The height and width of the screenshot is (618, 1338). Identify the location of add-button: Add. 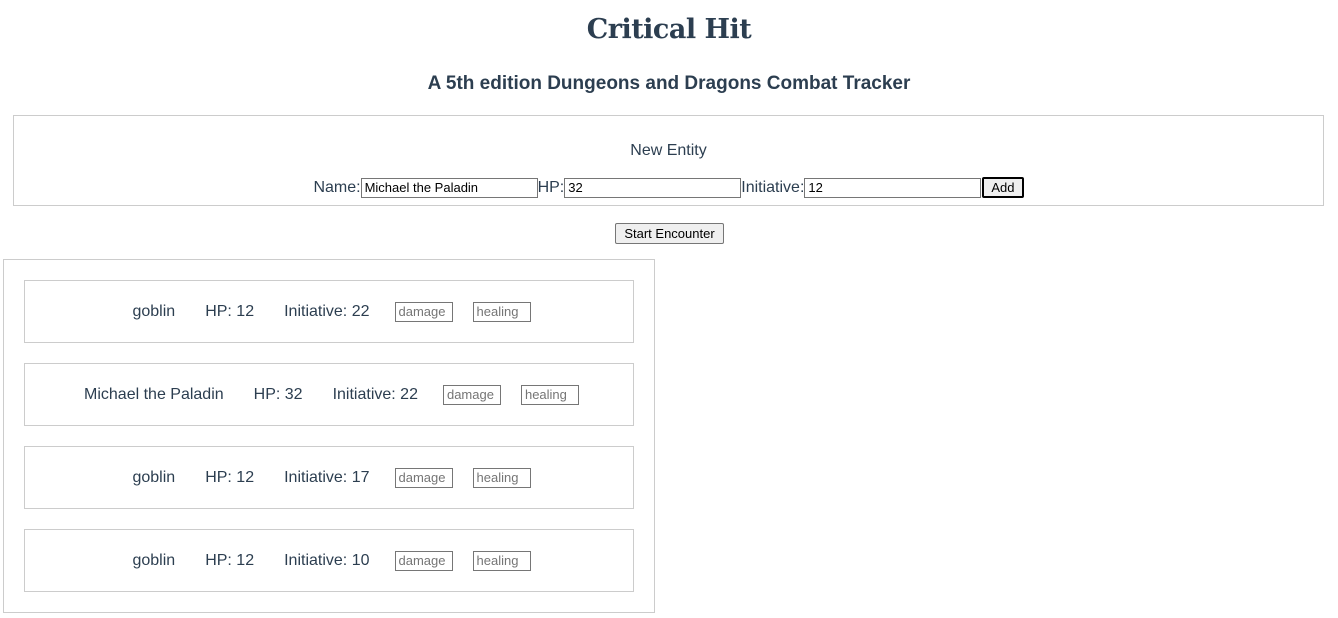
(1003, 187).